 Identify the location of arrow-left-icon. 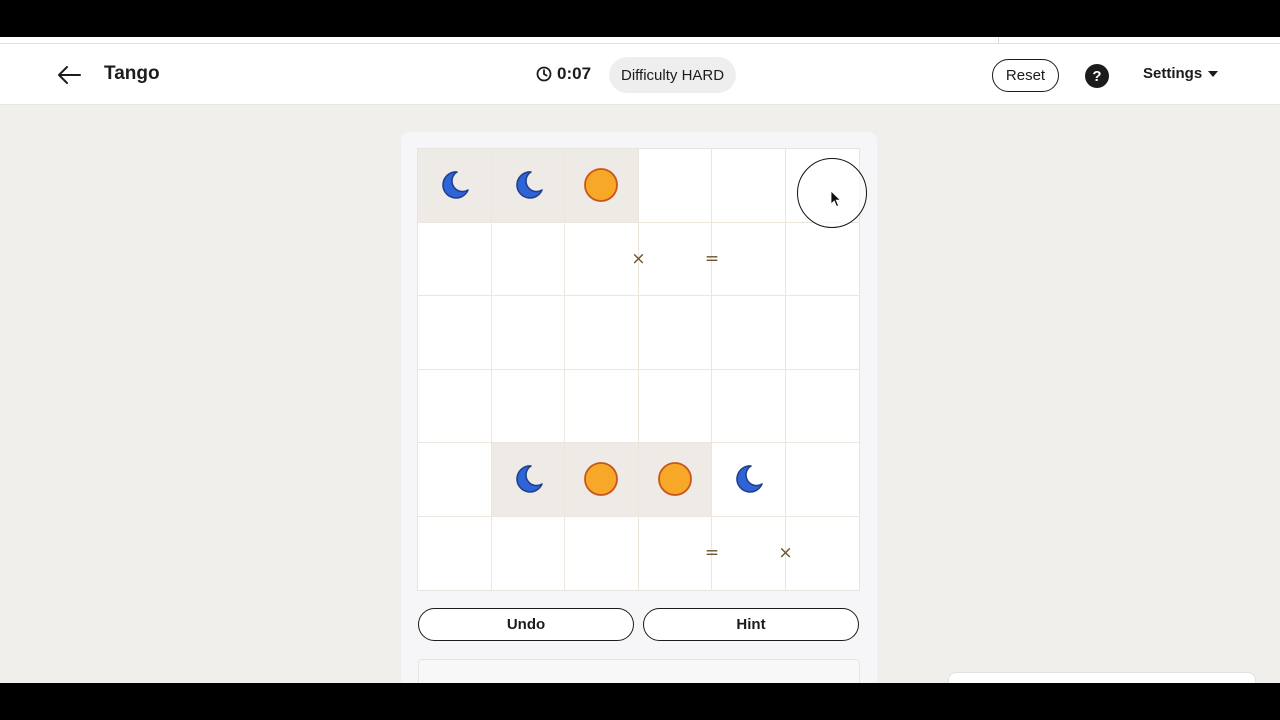
(69, 75).